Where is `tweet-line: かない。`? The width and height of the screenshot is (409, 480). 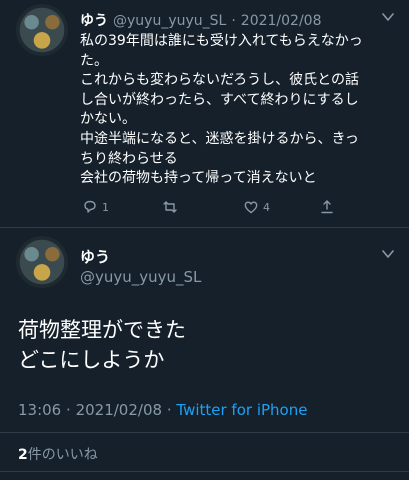 tweet-line: かない。 is located at coordinates (108, 119).